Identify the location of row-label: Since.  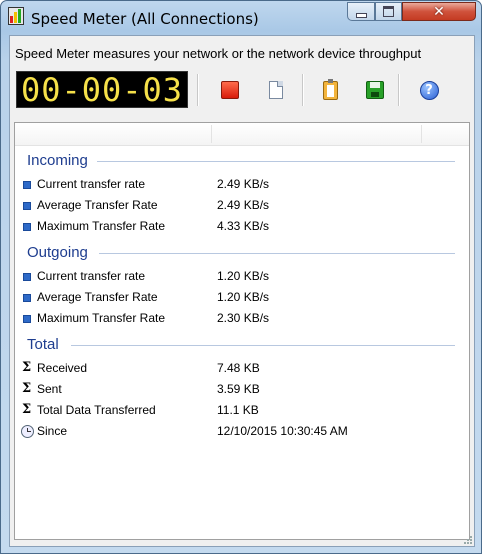
(52, 431).